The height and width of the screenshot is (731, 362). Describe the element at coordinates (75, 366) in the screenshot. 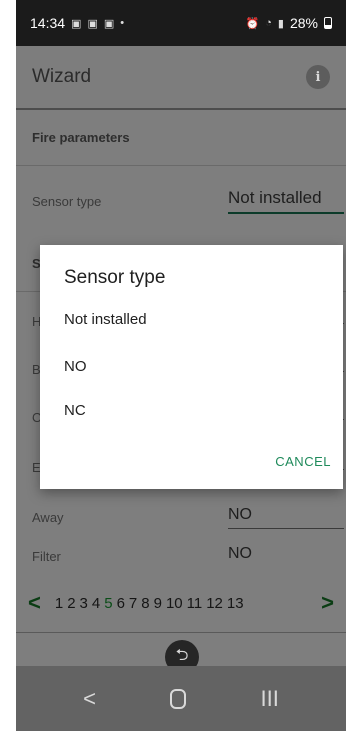

I see `option-no: NO` at that location.